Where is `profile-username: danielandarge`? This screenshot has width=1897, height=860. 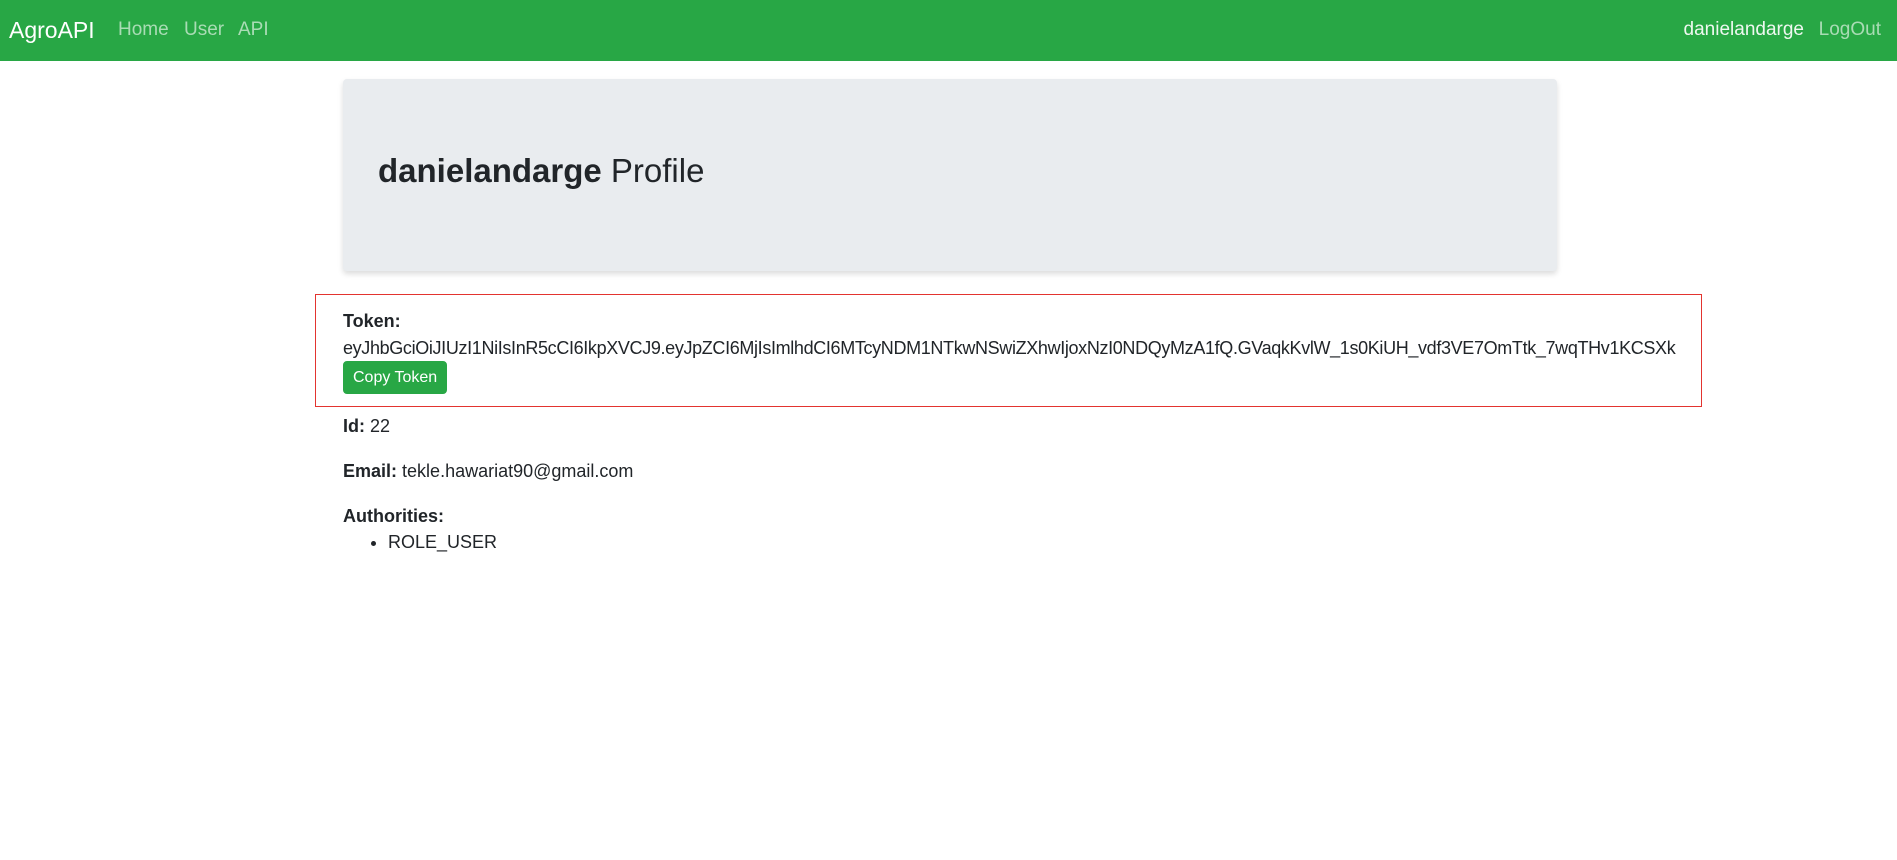
profile-username: danielandarge is located at coordinates (490, 170).